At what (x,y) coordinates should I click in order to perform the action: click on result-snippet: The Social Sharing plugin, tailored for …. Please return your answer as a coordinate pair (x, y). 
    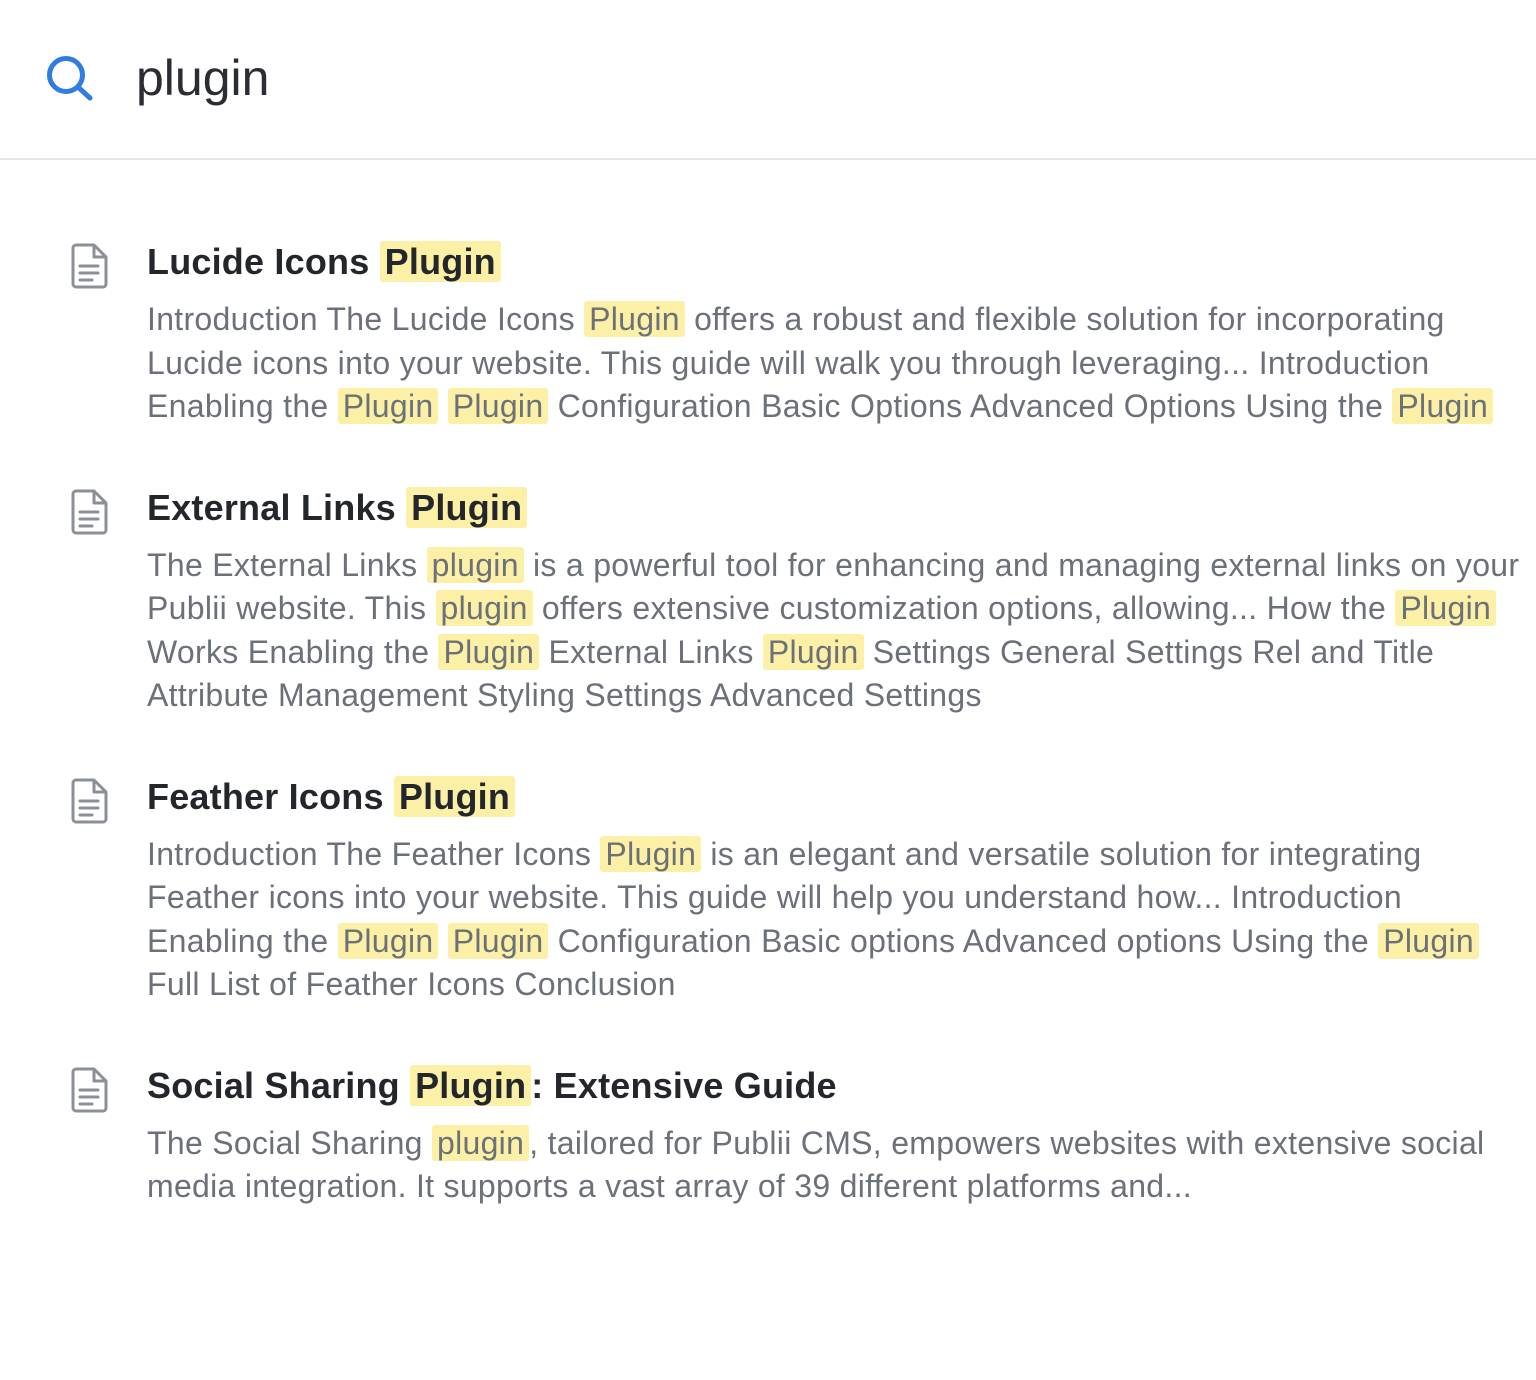
    Looking at the image, I should click on (834, 1165).